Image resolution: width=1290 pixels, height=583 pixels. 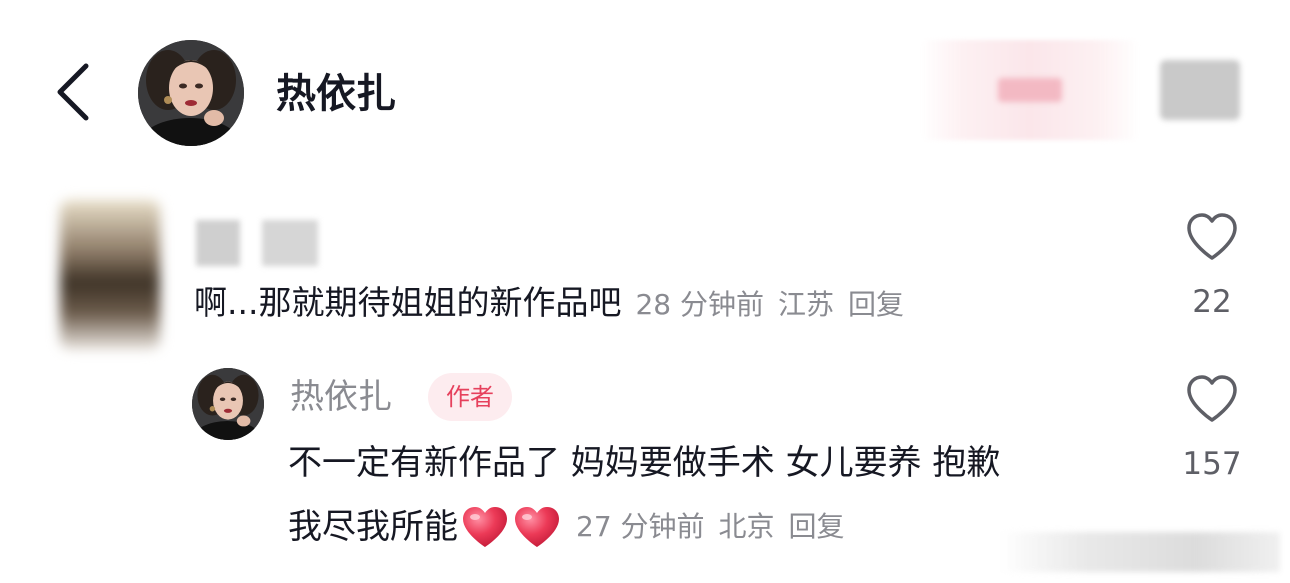 I want to click on back-button, so click(x=74, y=92).